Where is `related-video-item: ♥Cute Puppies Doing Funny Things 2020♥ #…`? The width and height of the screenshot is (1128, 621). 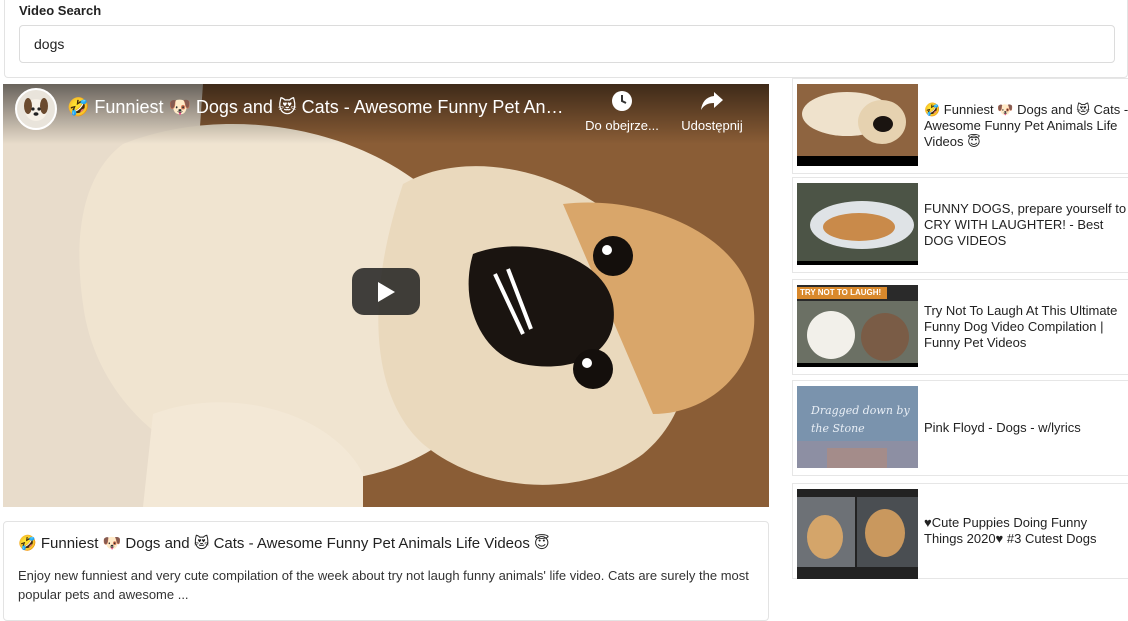 related-video-item: ♥Cute Puppies Doing Funny Things 2020♥ #… is located at coordinates (960, 531).